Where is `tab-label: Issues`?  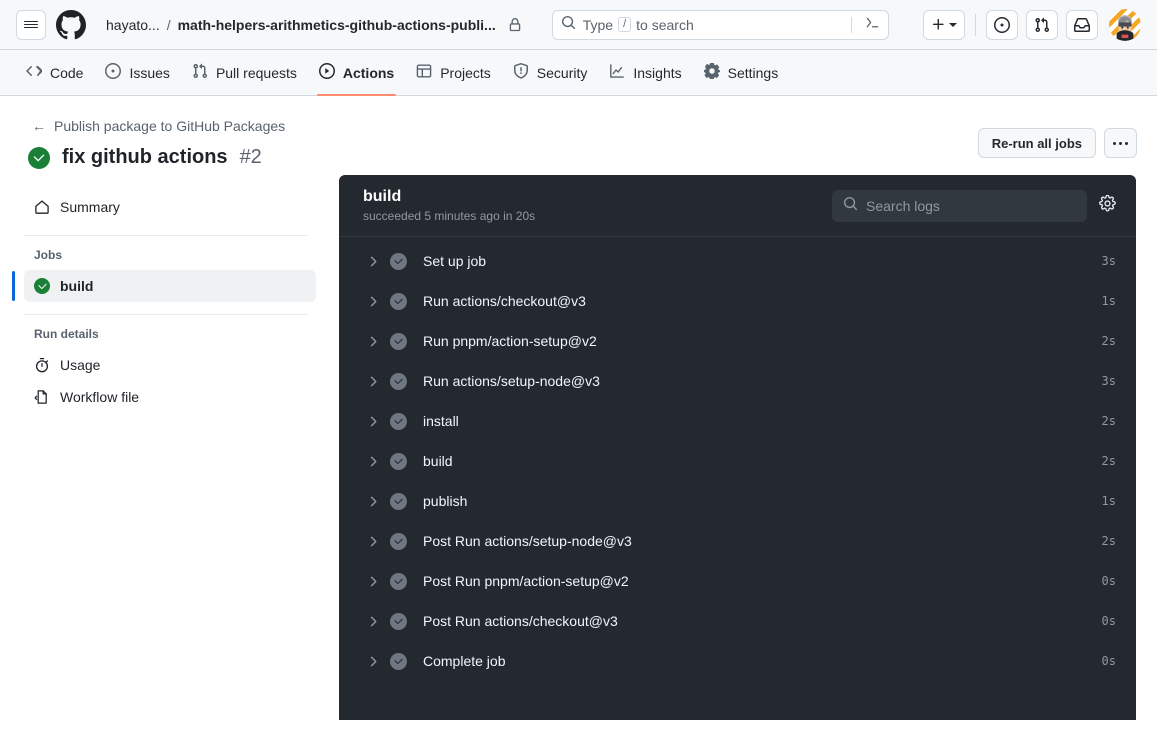 tab-label: Issues is located at coordinates (149, 72).